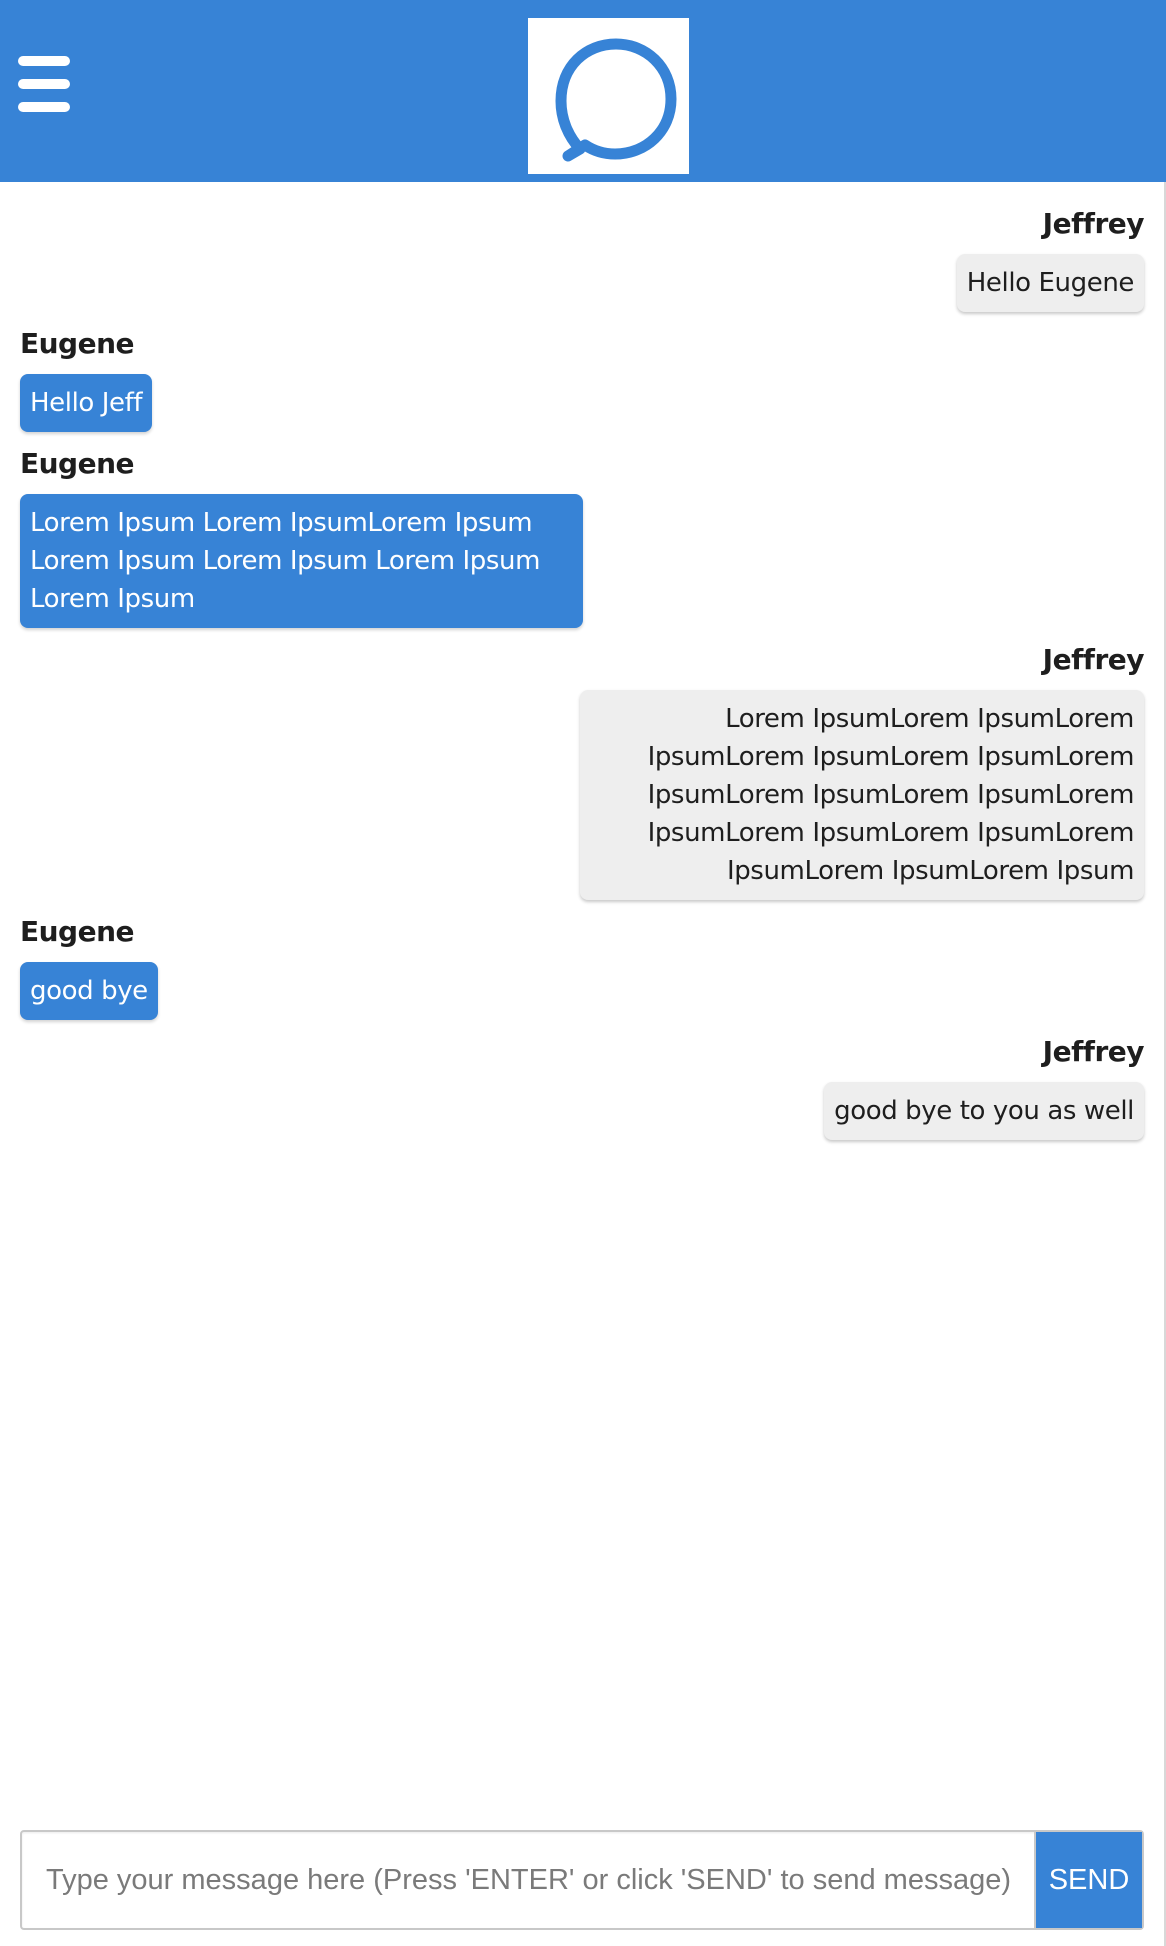 The width and height of the screenshot is (1166, 1946). I want to click on app-logo, so click(608, 96).